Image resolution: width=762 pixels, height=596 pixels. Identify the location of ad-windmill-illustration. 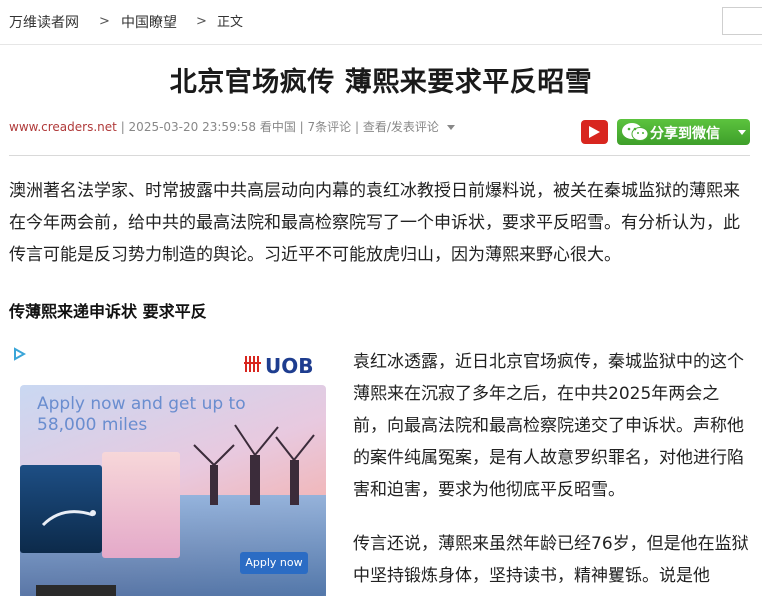
(254, 464).